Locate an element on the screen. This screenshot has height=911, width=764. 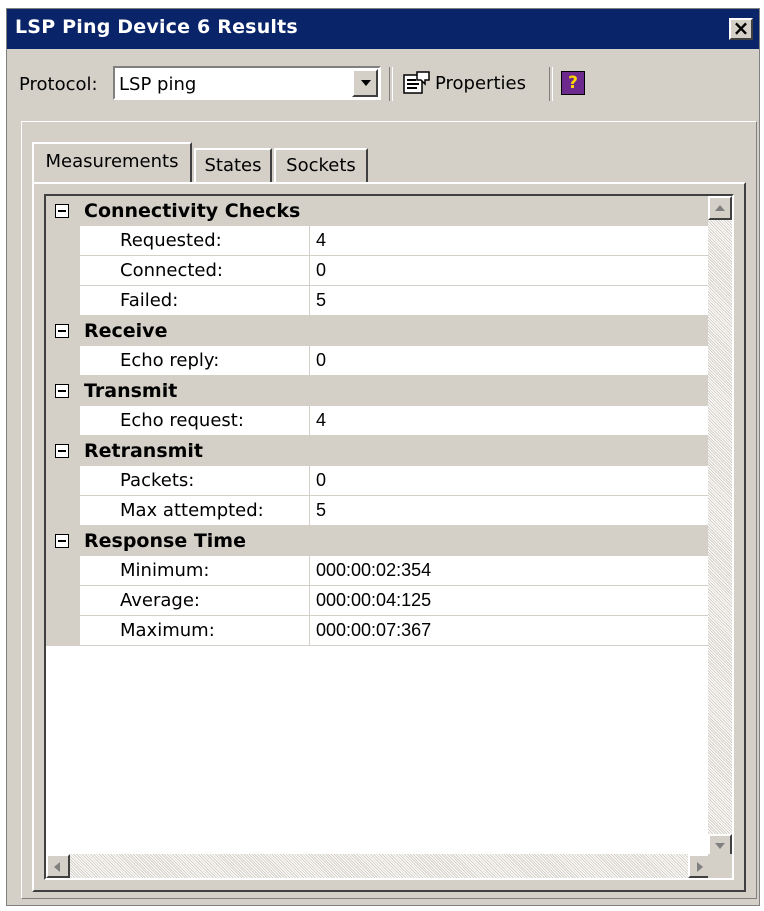
property-row: Requested: 4 is located at coordinates (379, 241).